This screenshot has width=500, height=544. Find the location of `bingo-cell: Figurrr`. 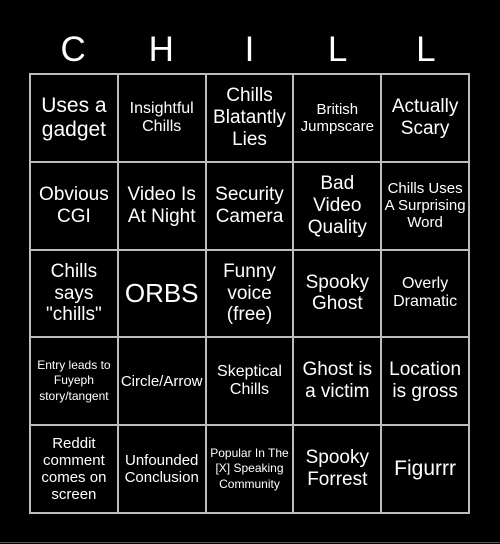

bingo-cell: Figurrr is located at coordinates (425, 469).